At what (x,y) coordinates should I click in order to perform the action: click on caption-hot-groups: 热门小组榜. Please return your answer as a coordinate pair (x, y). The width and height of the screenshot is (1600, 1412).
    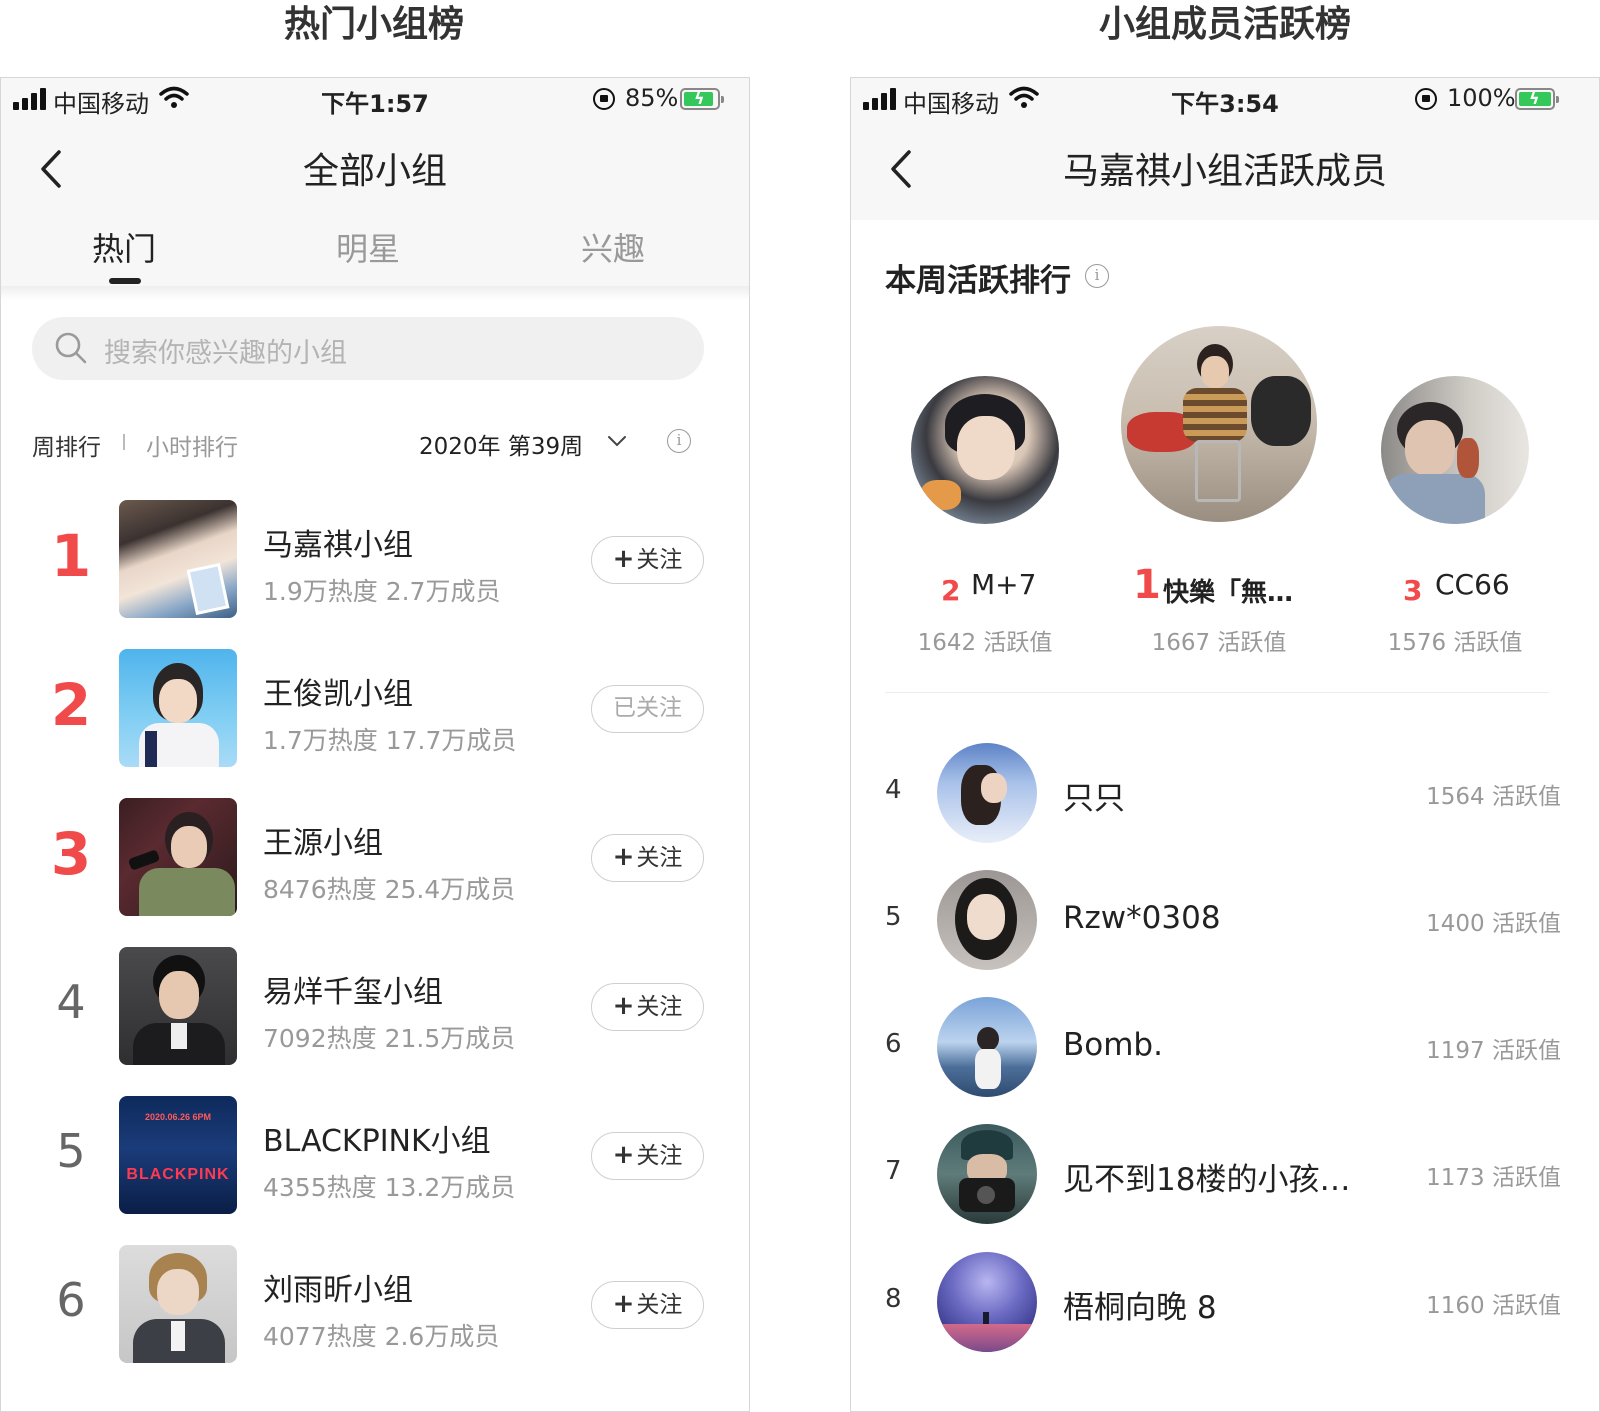
    Looking at the image, I should click on (373, 24).